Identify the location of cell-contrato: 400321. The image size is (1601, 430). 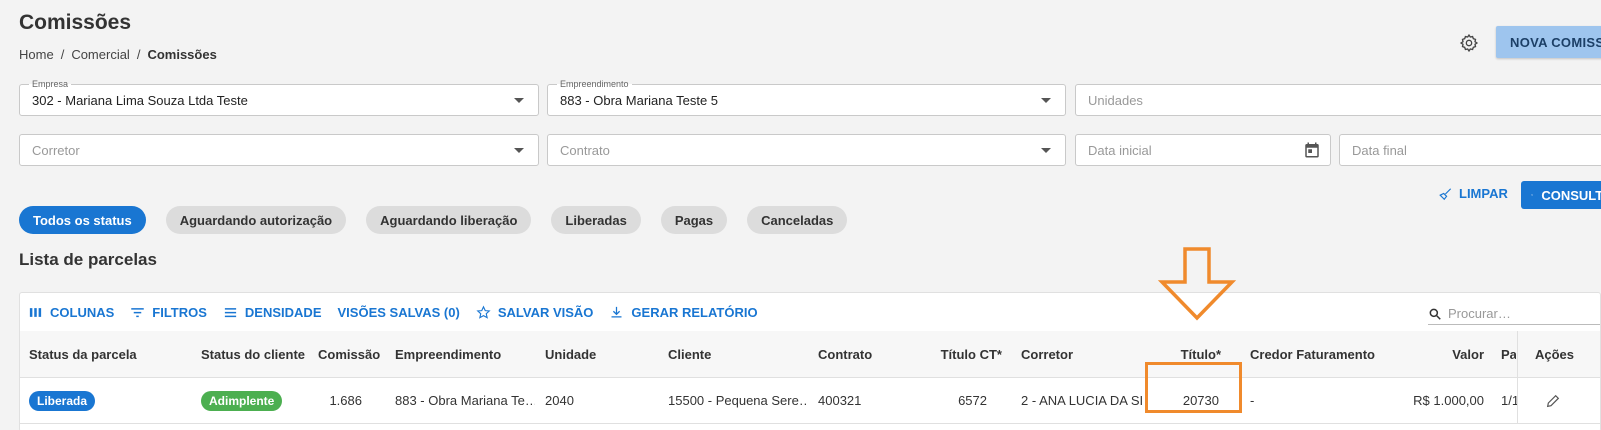
(840, 400).